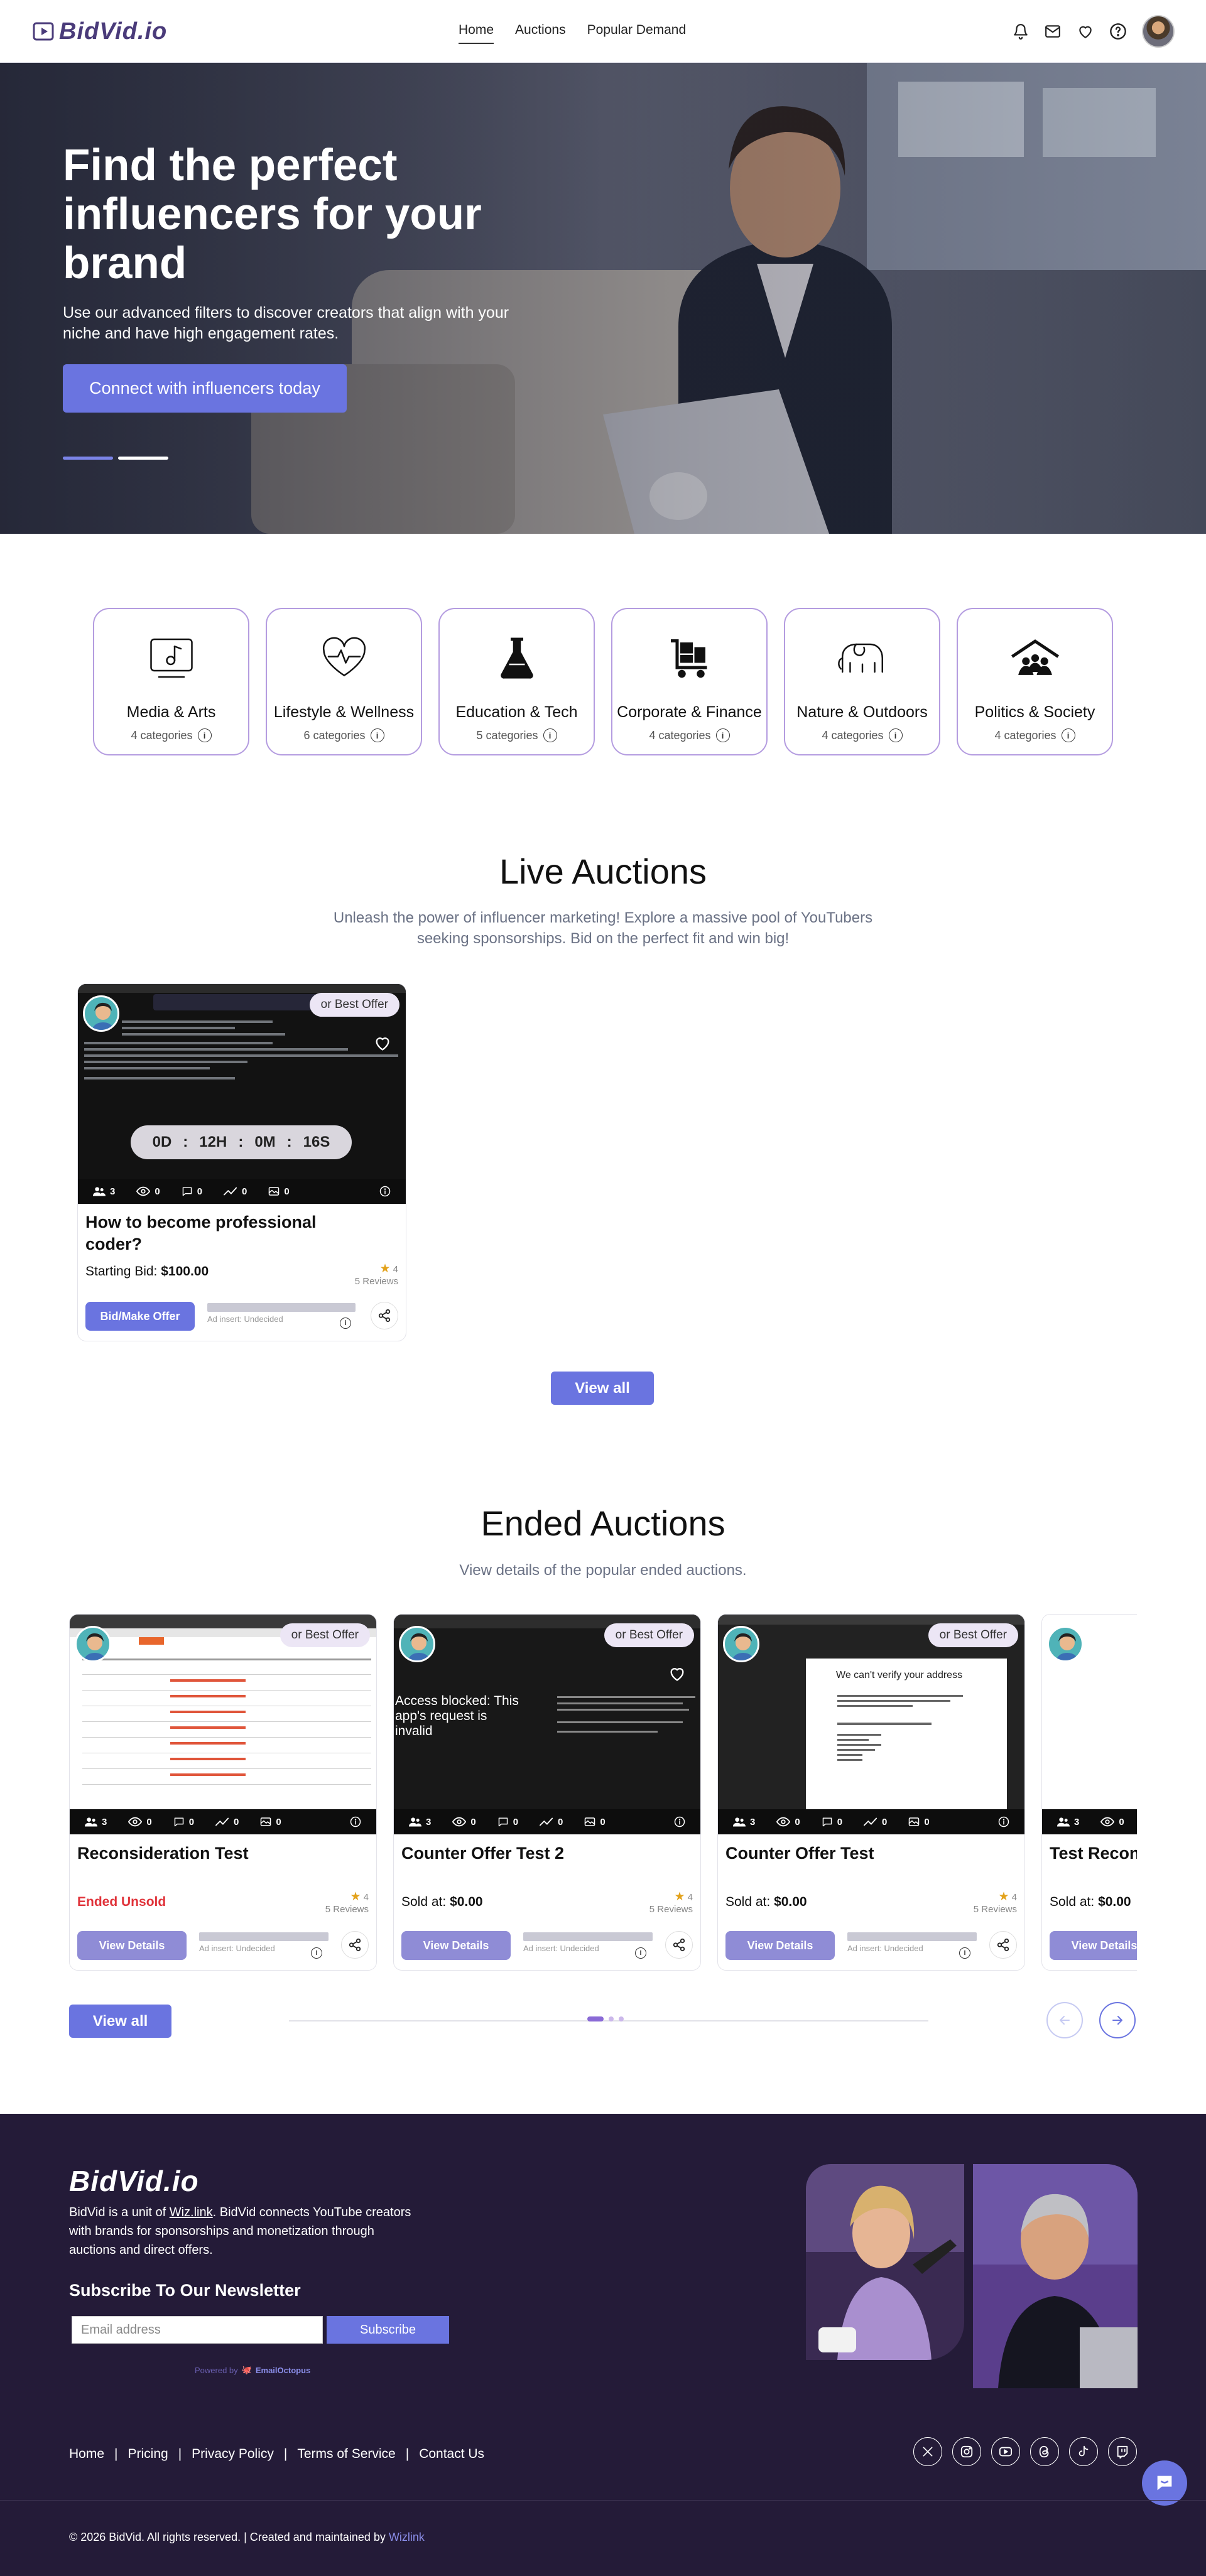 This screenshot has height=2576, width=1206. Describe the element at coordinates (283, 2370) in the screenshot. I see `emailoctopus-link: EmailOctopus` at that location.